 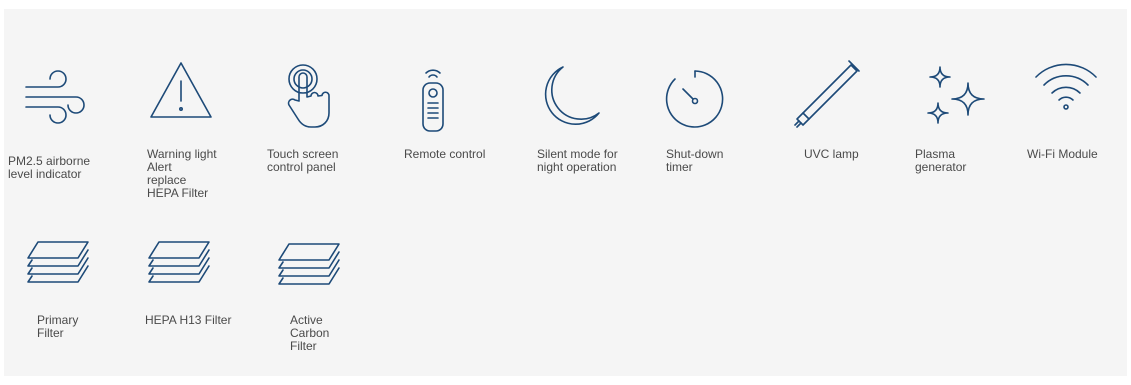 I want to click on timer-icon, so click(x=695, y=99).